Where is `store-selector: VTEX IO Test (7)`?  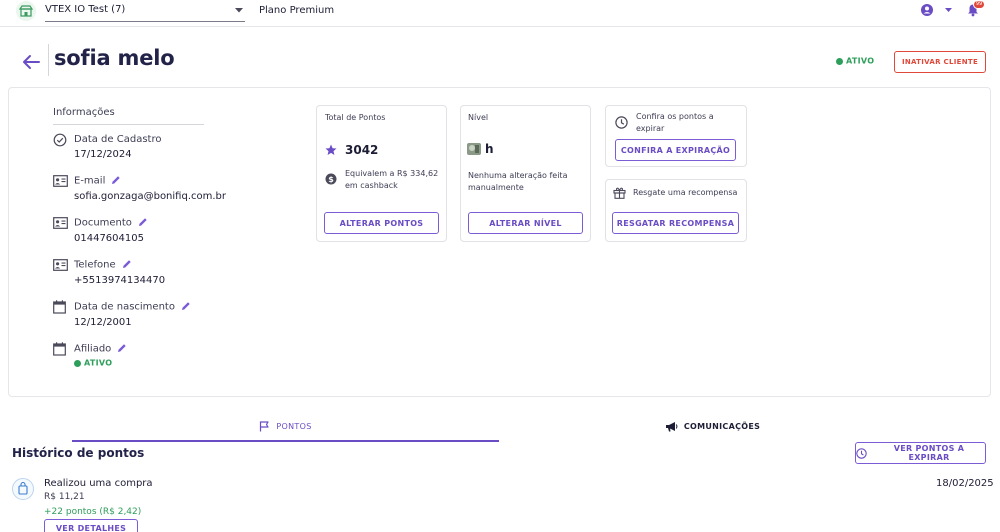
store-selector: VTEX IO Test (7) is located at coordinates (145, 11).